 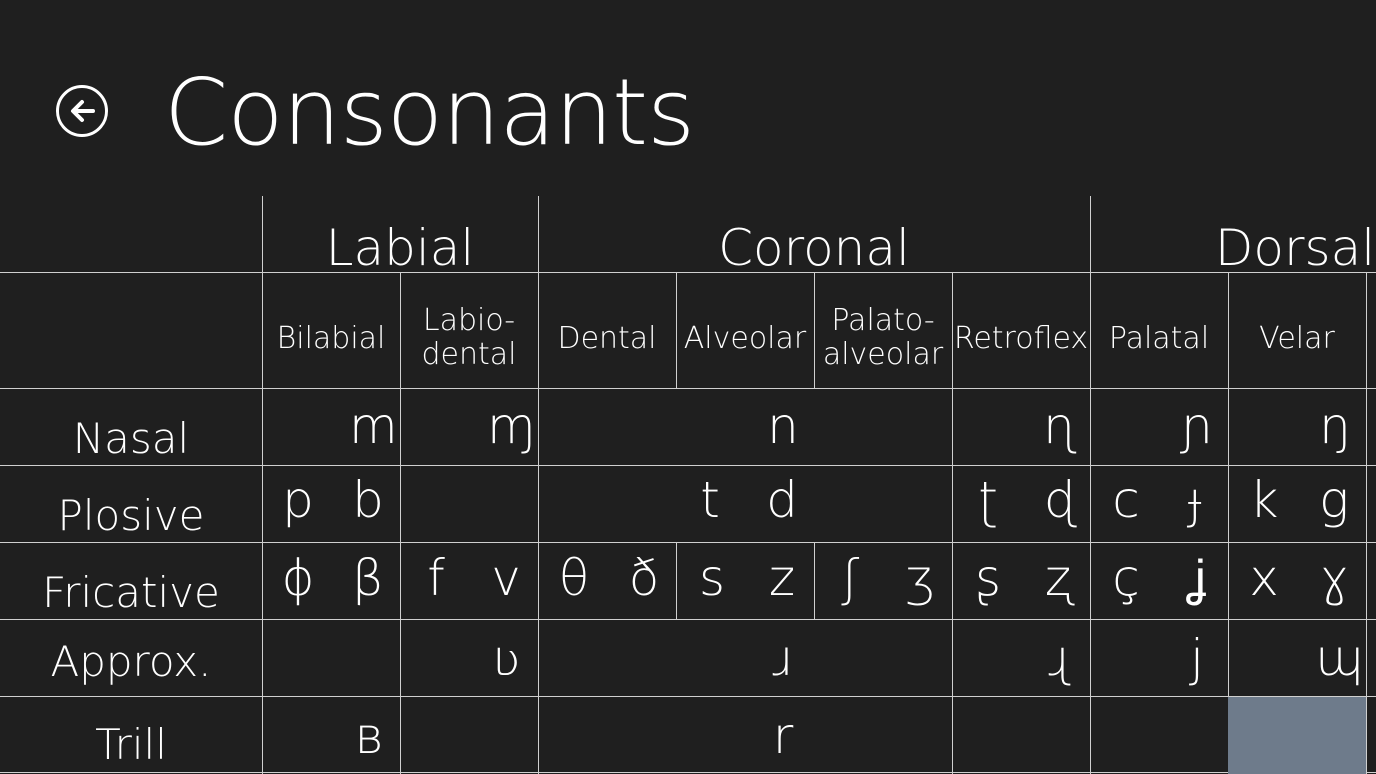 I want to click on page-title: Consonants, so click(x=429, y=112).